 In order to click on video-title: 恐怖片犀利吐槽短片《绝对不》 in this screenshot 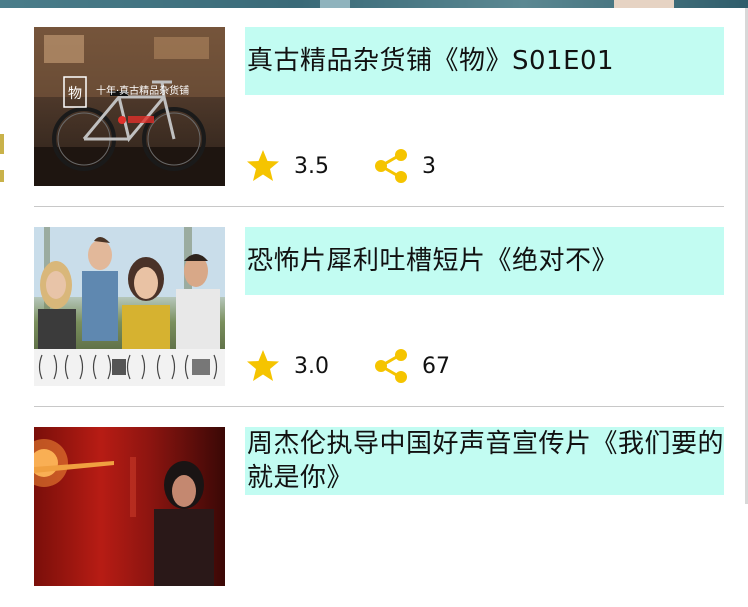, I will do `click(433, 261)`.